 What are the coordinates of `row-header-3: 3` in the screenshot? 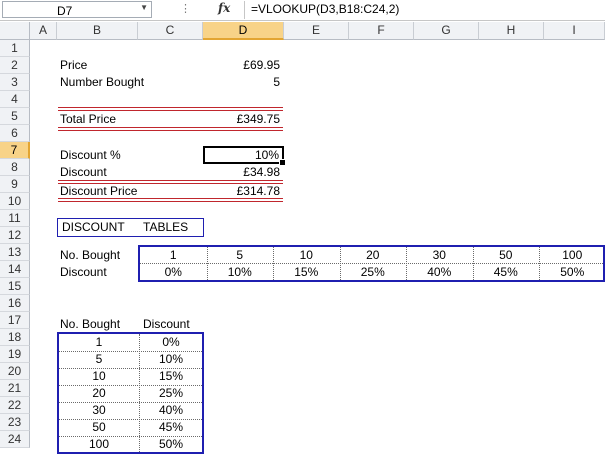 It's located at (15, 82).